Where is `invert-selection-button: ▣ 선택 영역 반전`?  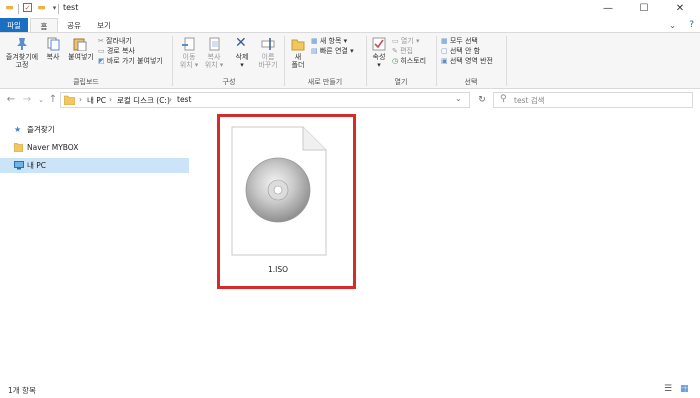
invert-selection-button: ▣ 선택 영역 반전 is located at coordinates (467, 61).